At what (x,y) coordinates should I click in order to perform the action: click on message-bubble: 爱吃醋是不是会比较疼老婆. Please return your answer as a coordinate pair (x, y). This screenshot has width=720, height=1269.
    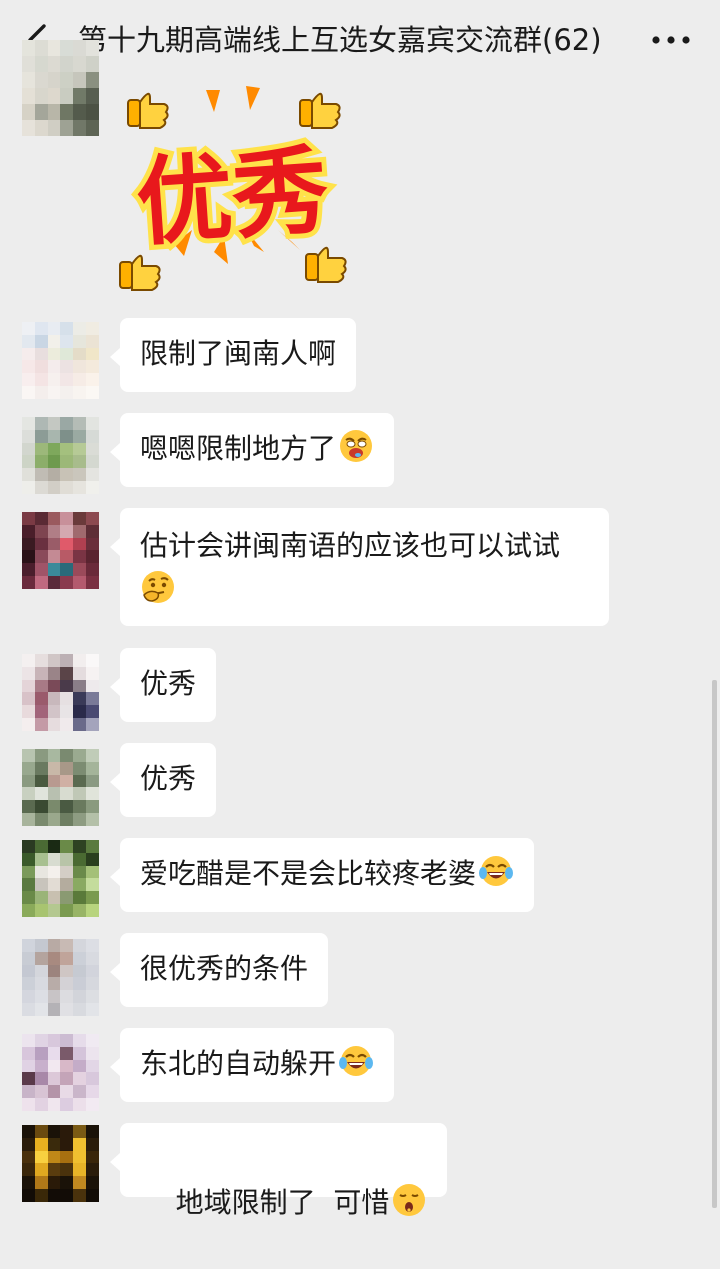
    Looking at the image, I should click on (322, 875).